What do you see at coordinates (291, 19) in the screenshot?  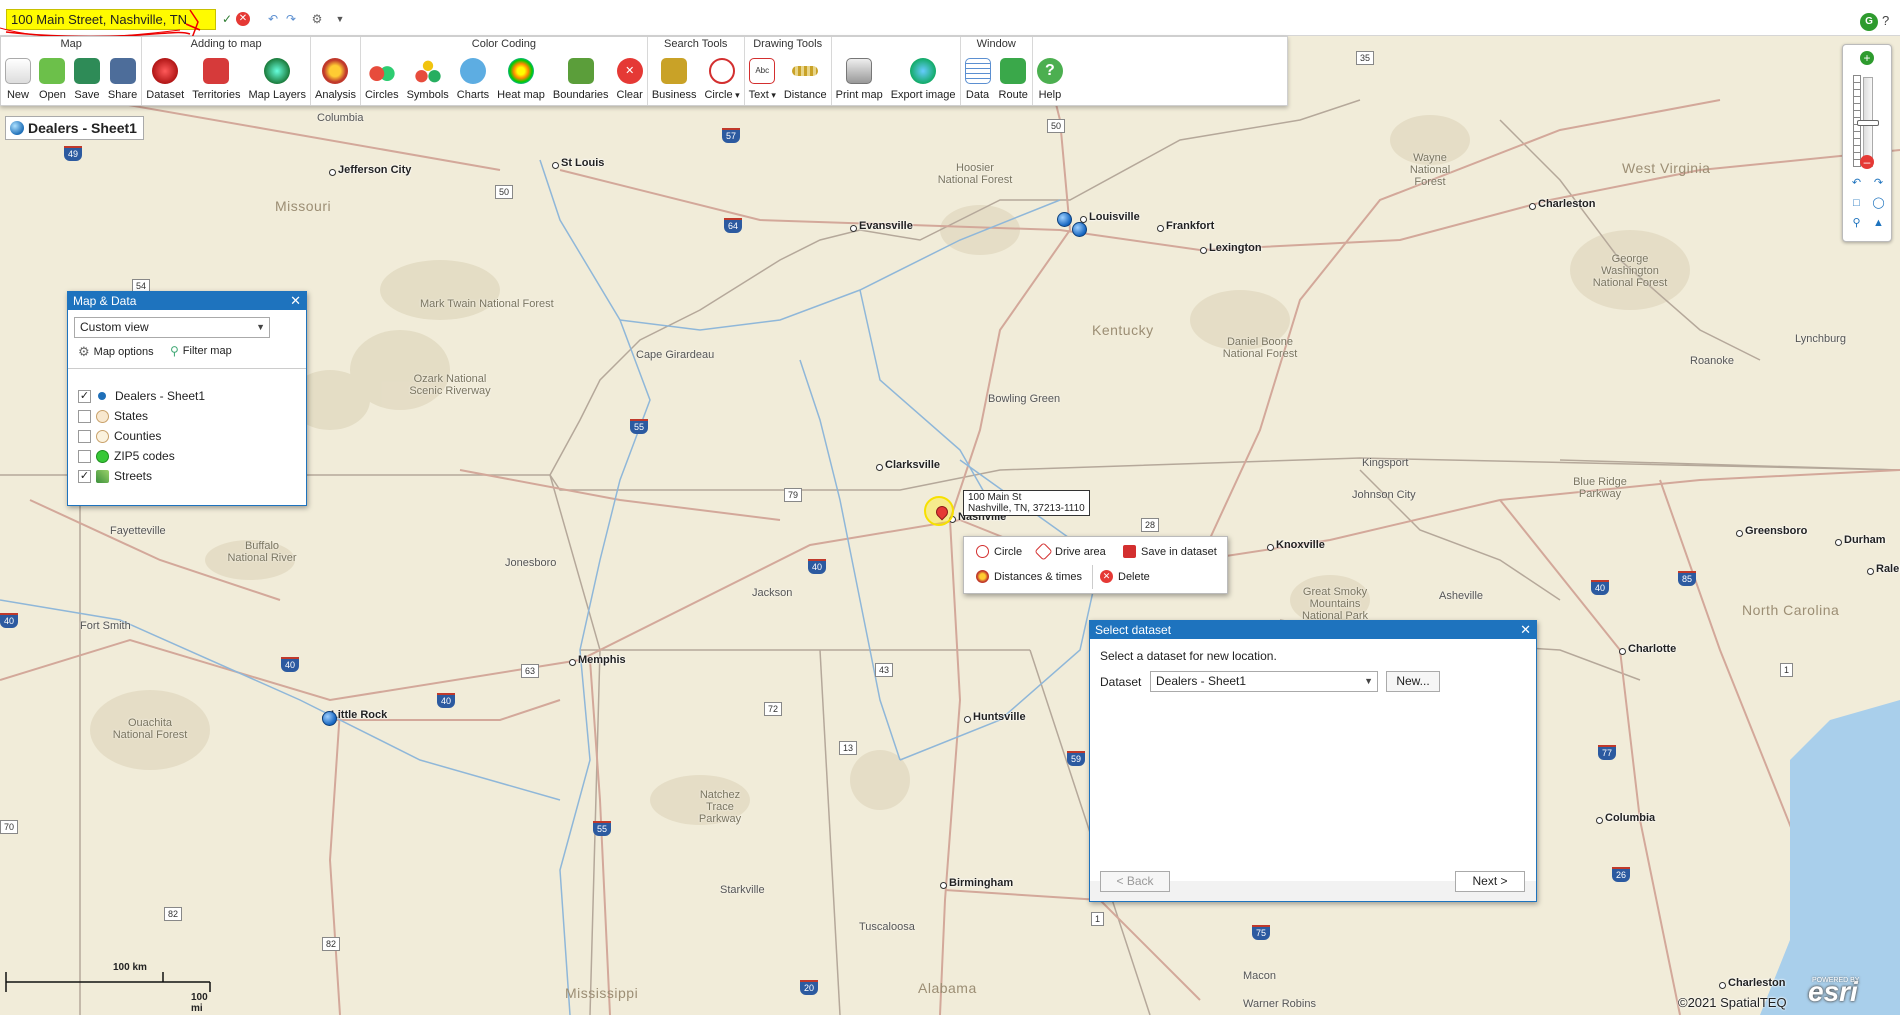 I see `redo-icon: ↷` at bounding box center [291, 19].